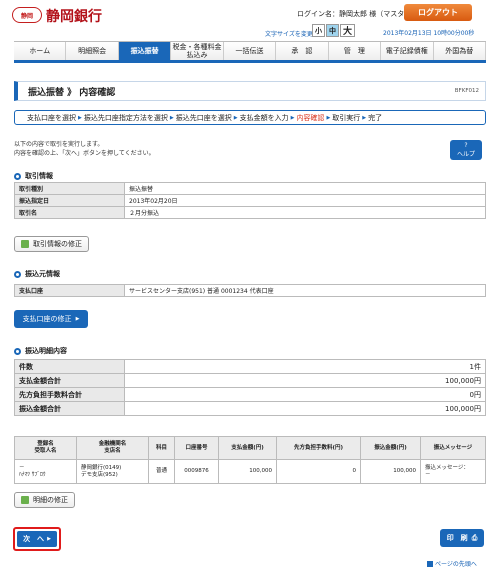  I want to click on column-header: 登録名 受取人名, so click(45, 448).